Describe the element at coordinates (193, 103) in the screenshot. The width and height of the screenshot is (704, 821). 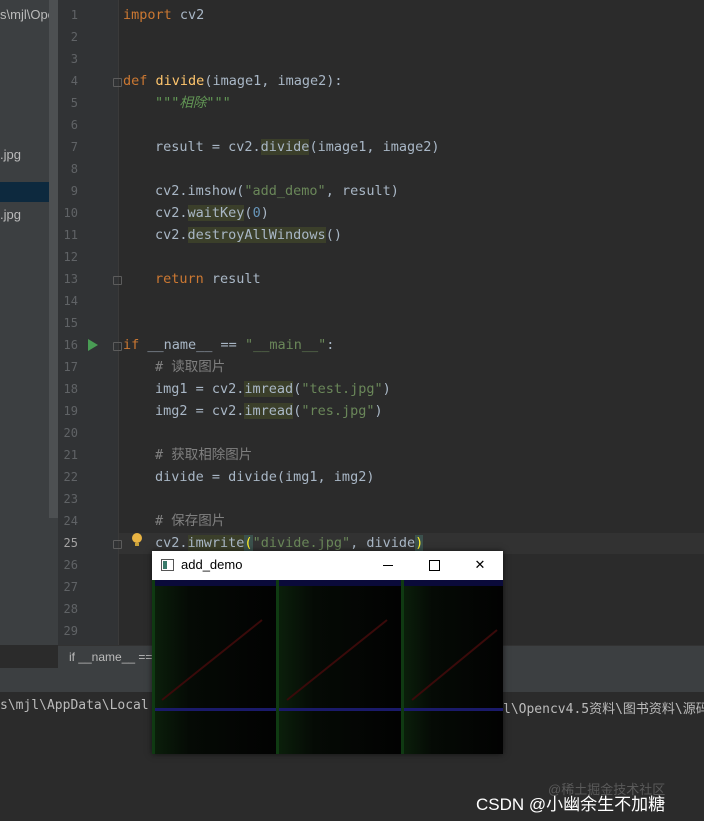
I see `code-line: """相除"""` at that location.